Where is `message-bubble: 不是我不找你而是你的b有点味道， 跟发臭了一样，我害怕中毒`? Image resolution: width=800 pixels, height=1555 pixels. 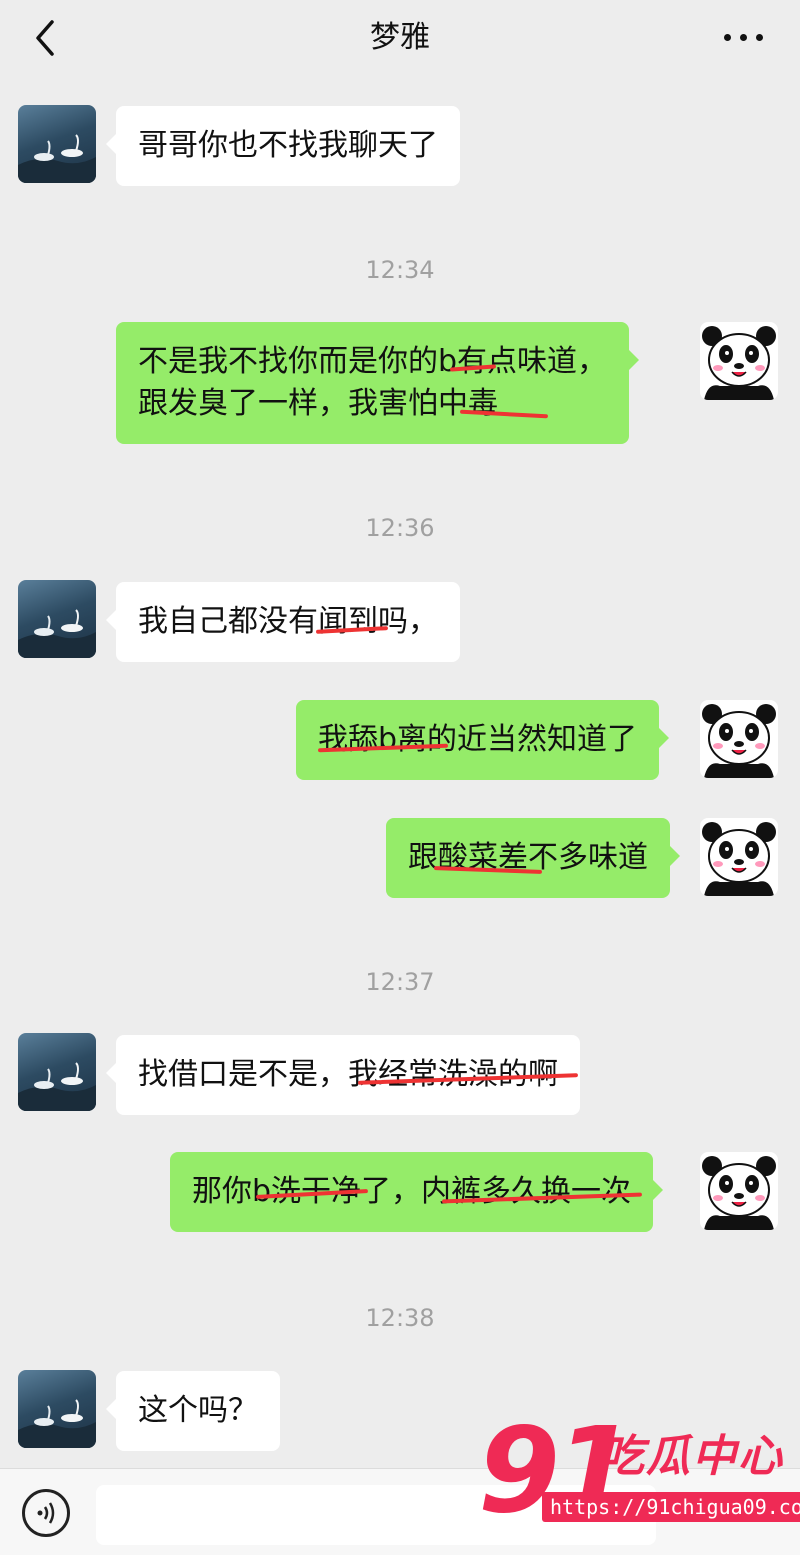 message-bubble: 不是我不找你而是你的b有点味道， 跟发臭了一样，我害怕中毒 is located at coordinates (378, 383).